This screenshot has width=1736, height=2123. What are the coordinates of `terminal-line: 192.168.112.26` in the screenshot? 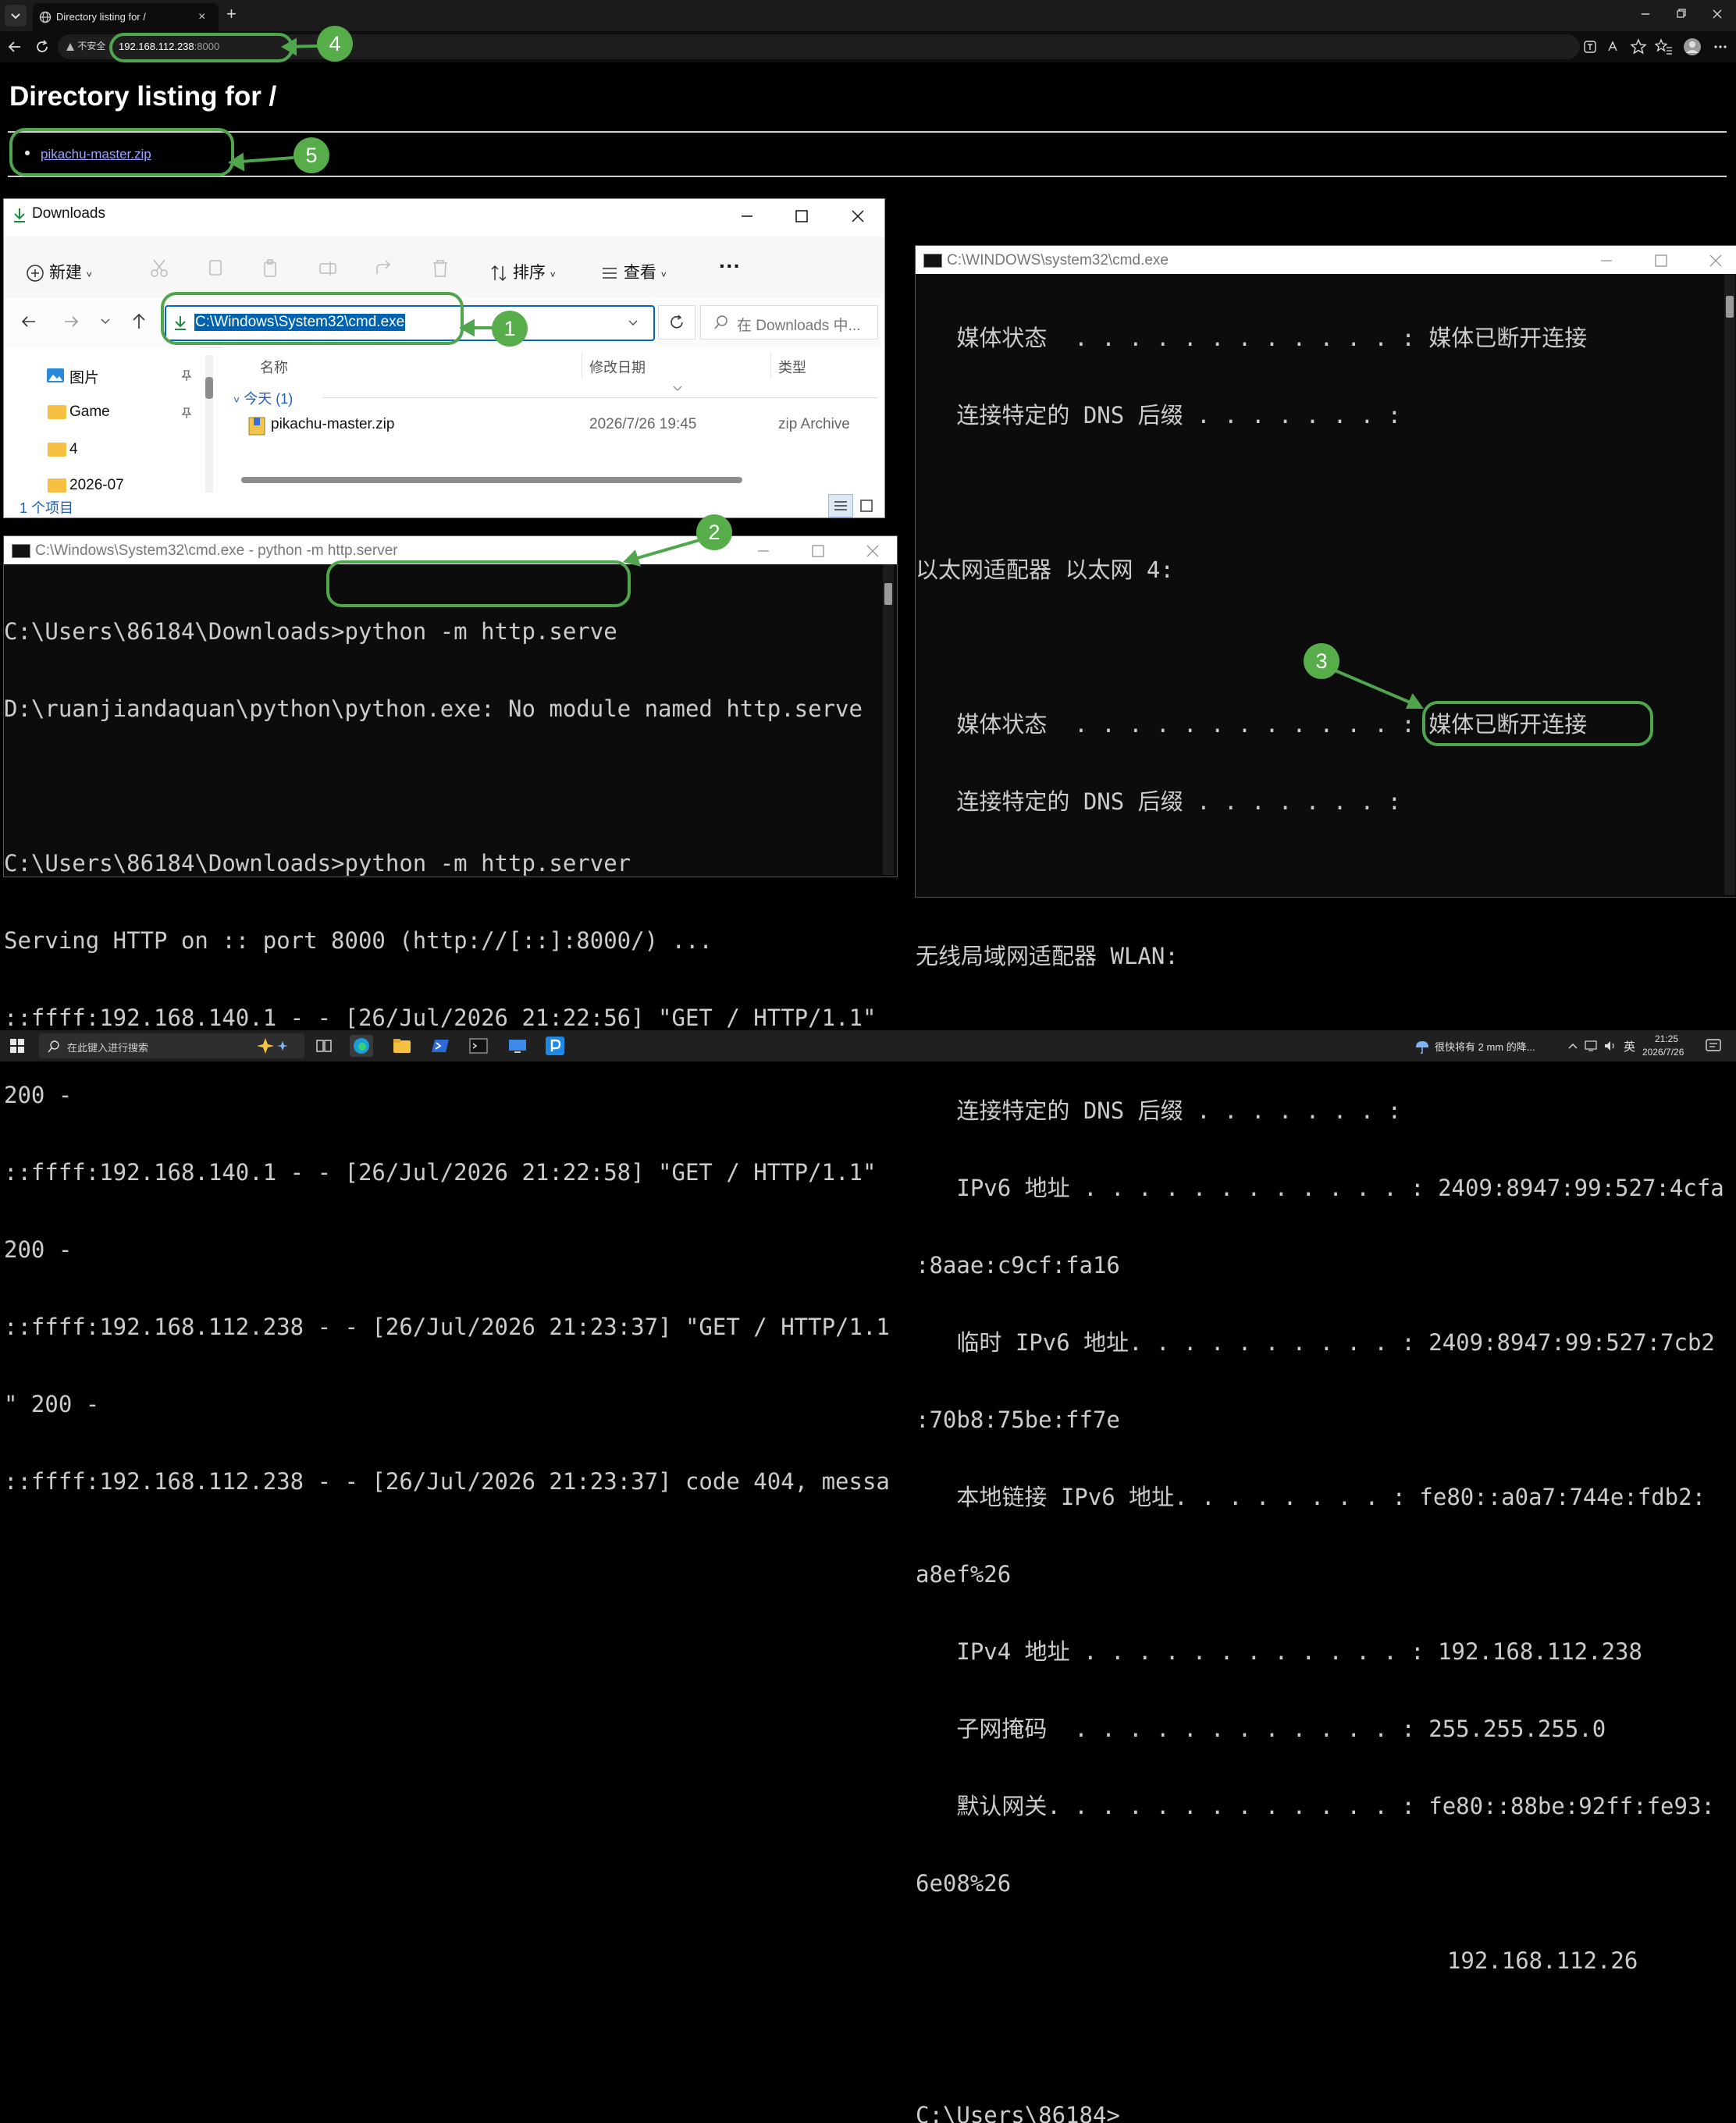 It's located at (1277, 1960).